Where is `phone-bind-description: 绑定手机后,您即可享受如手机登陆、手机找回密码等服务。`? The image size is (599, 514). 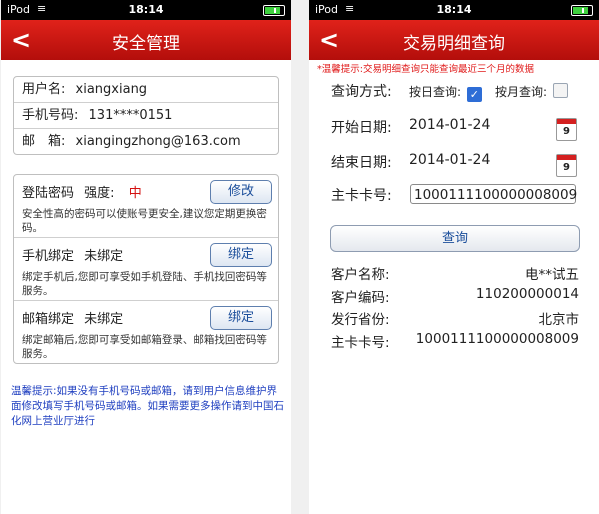 phone-bind-description: 绑定手机后,您即可享受如手机登陆、手机找回密码等服务。 is located at coordinates (144, 284).